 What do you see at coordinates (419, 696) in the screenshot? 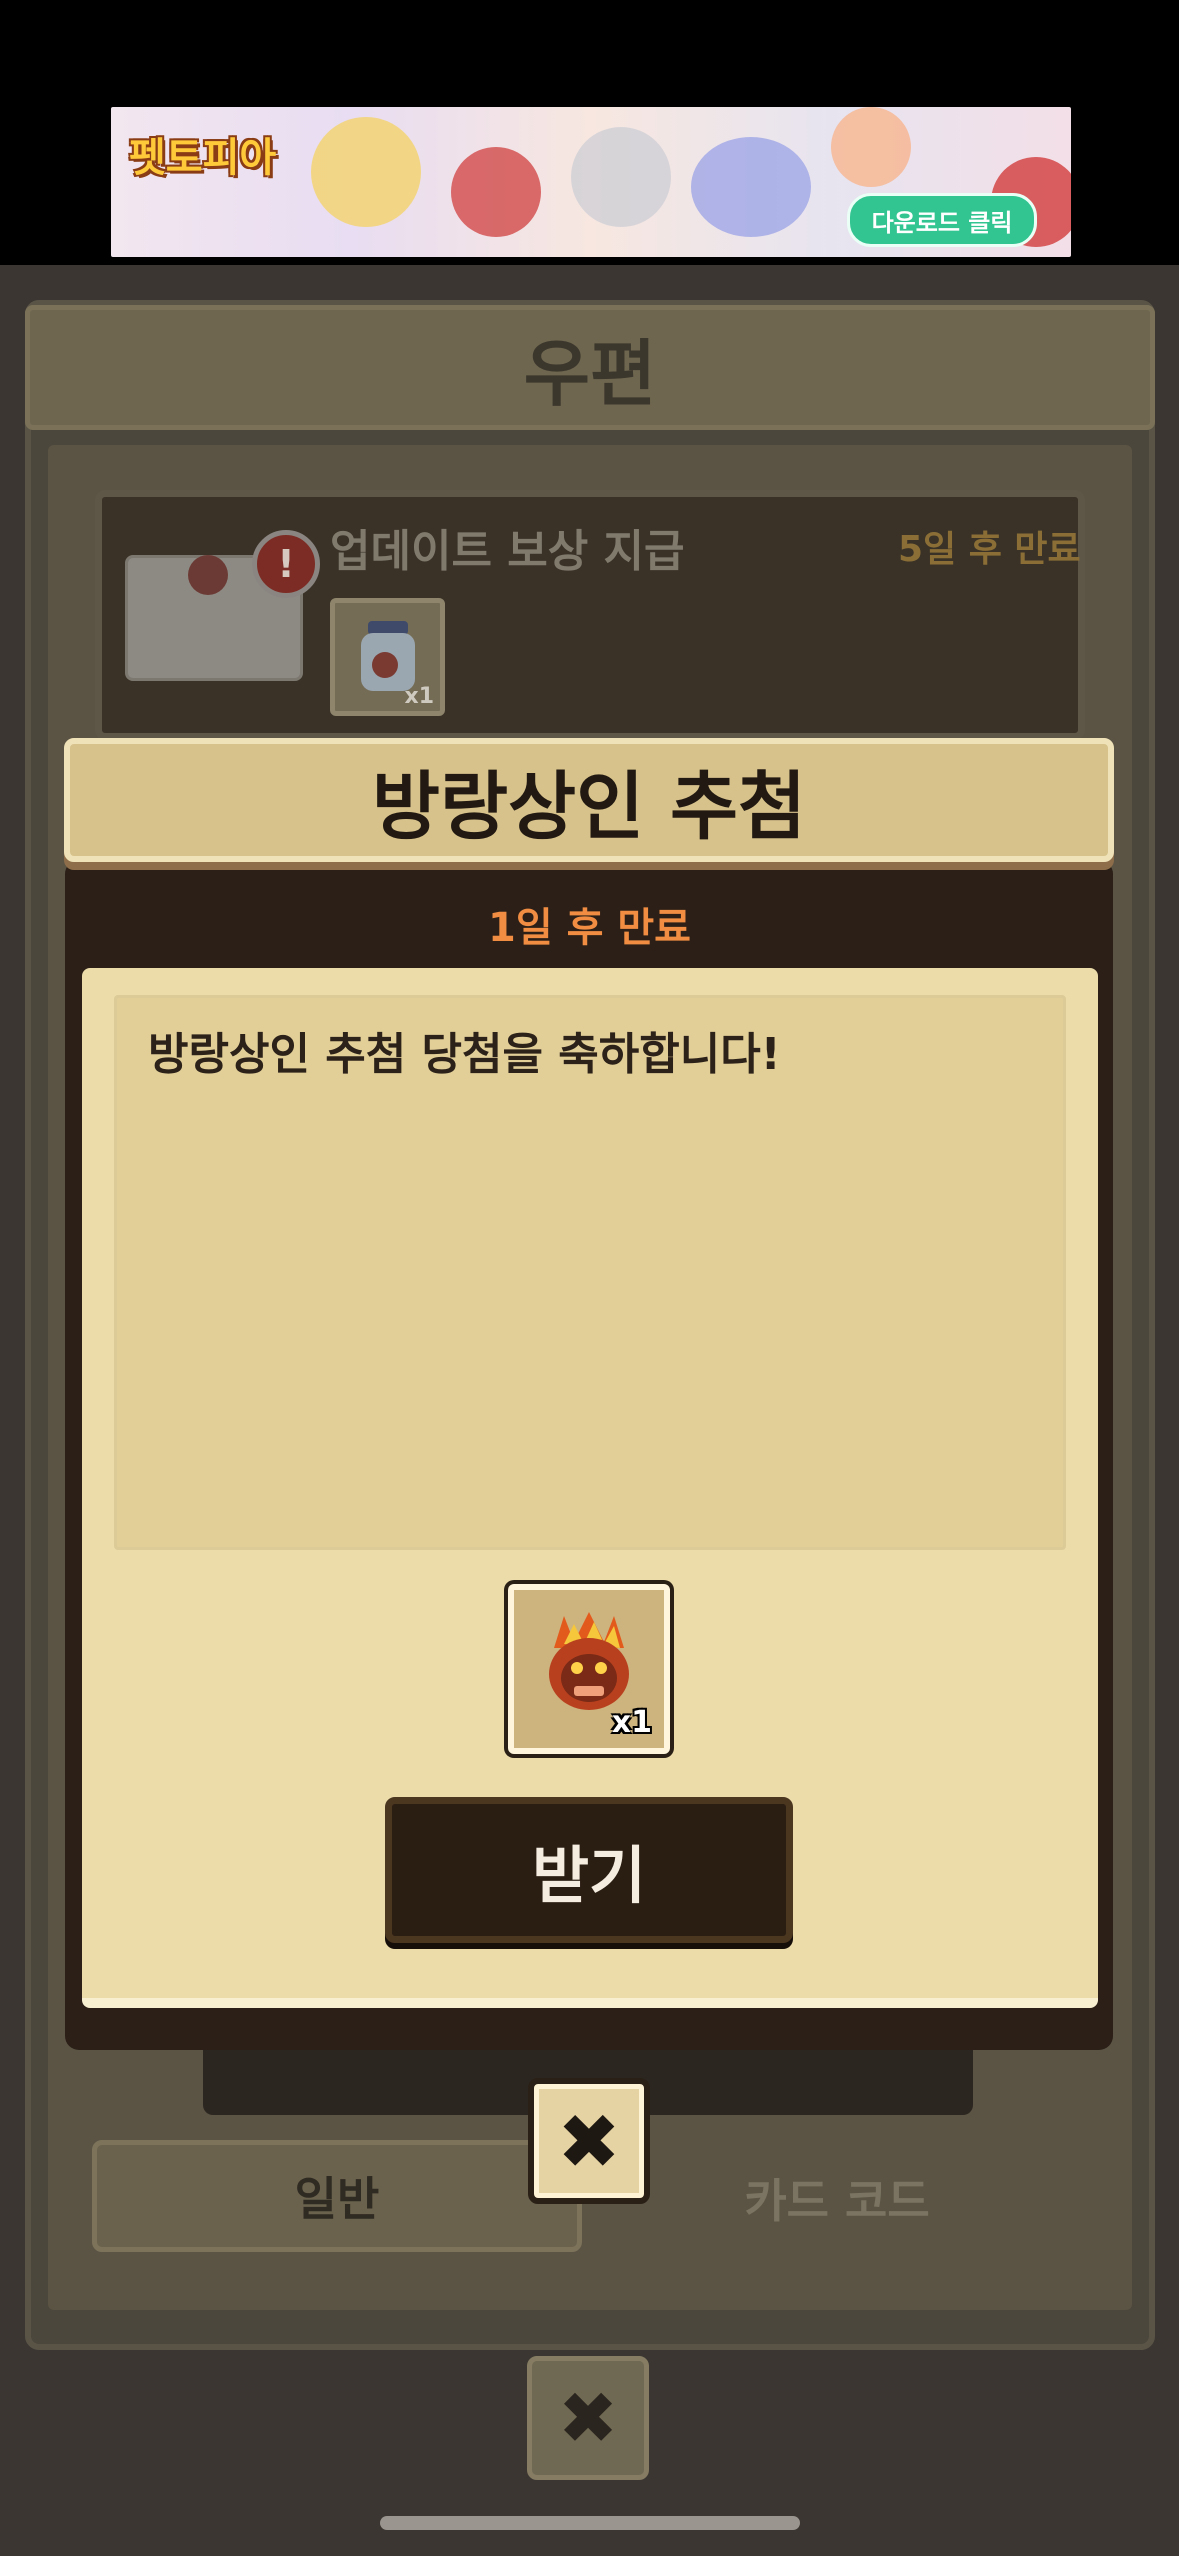
I see `mail-item-quantity: x1` at bounding box center [419, 696].